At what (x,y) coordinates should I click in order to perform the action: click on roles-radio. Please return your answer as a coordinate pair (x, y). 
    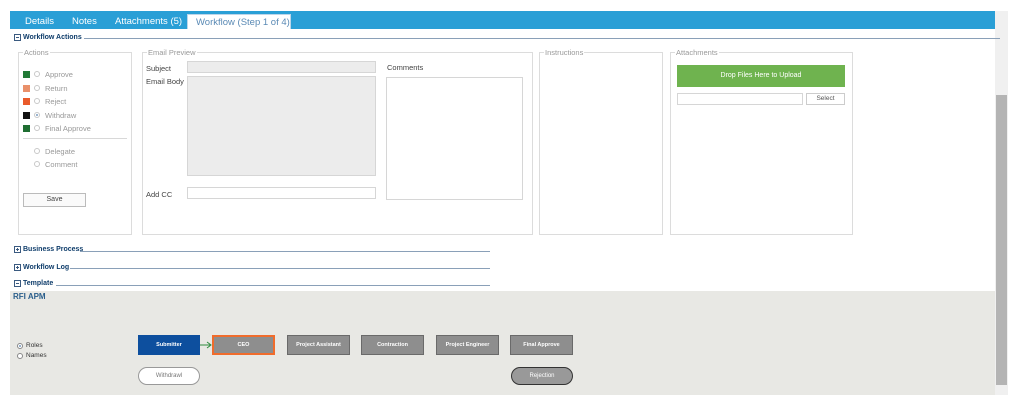
    Looking at the image, I should click on (20, 345).